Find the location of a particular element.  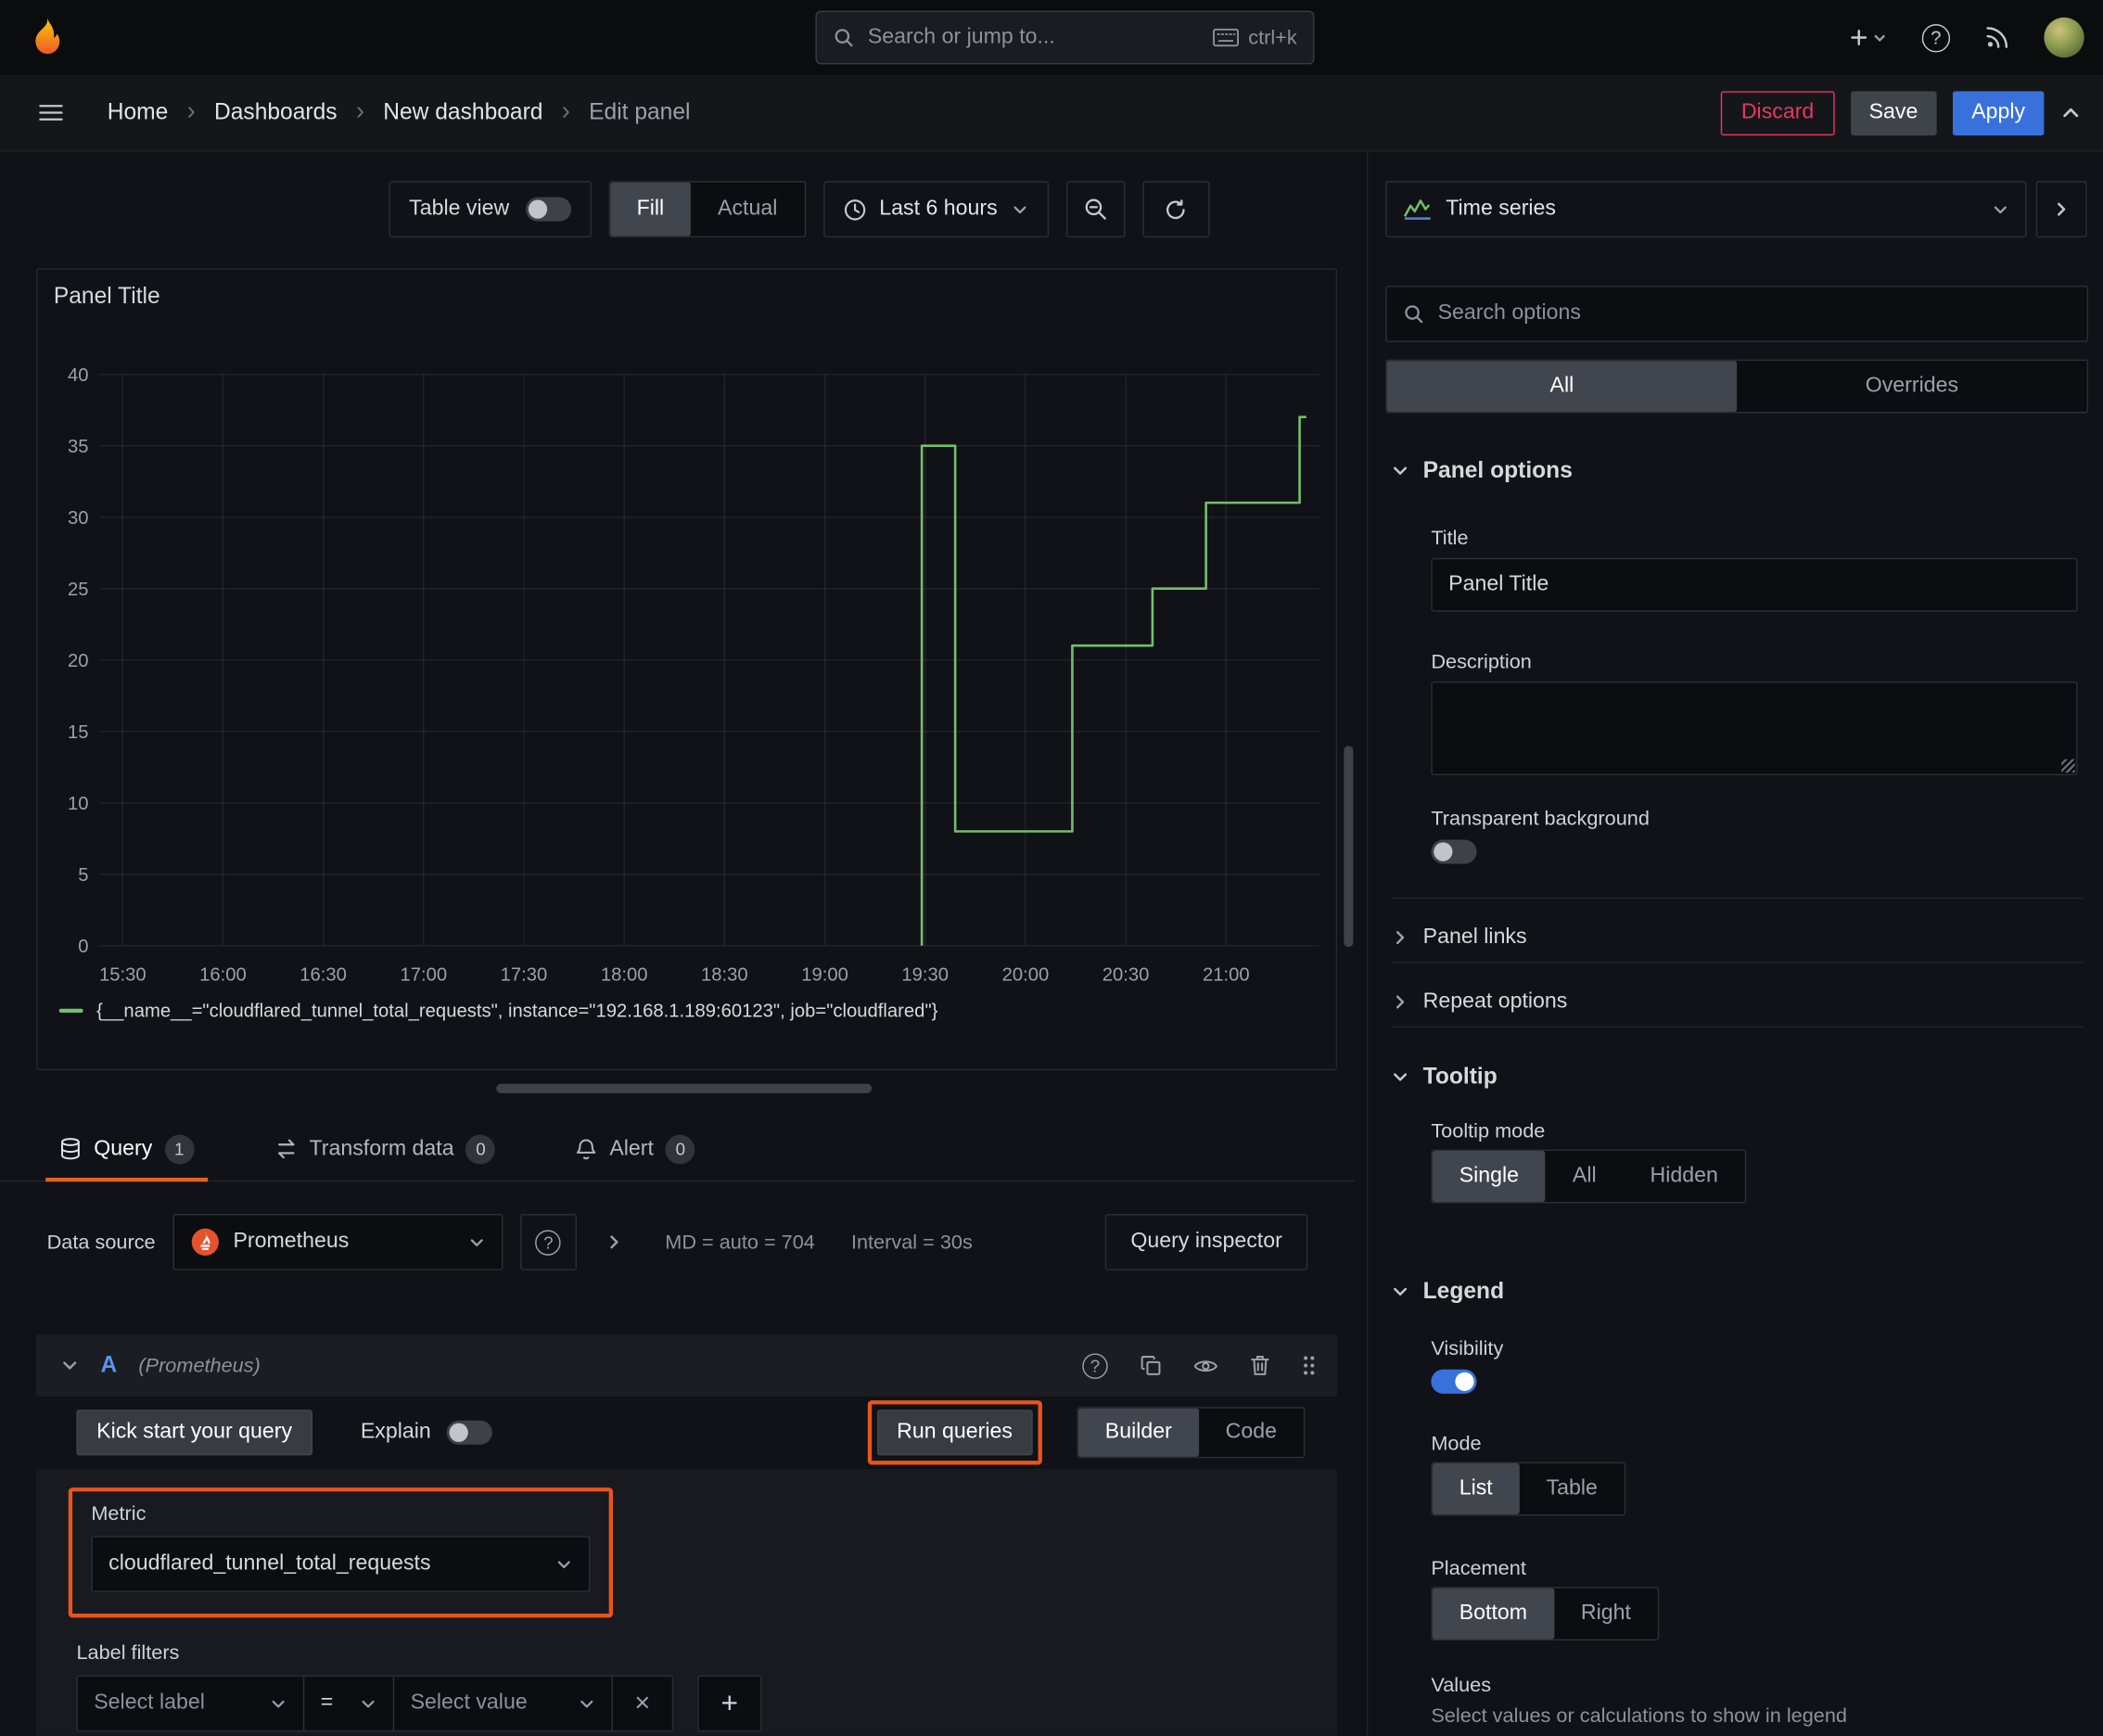

legend-placement-bottom: Bottom is located at coordinates (1493, 1614).